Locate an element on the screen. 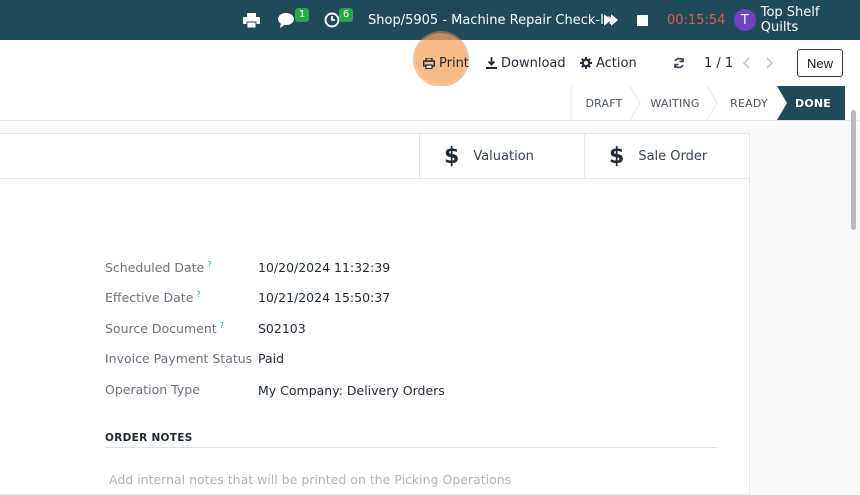  download-button: Download is located at coordinates (526, 63).